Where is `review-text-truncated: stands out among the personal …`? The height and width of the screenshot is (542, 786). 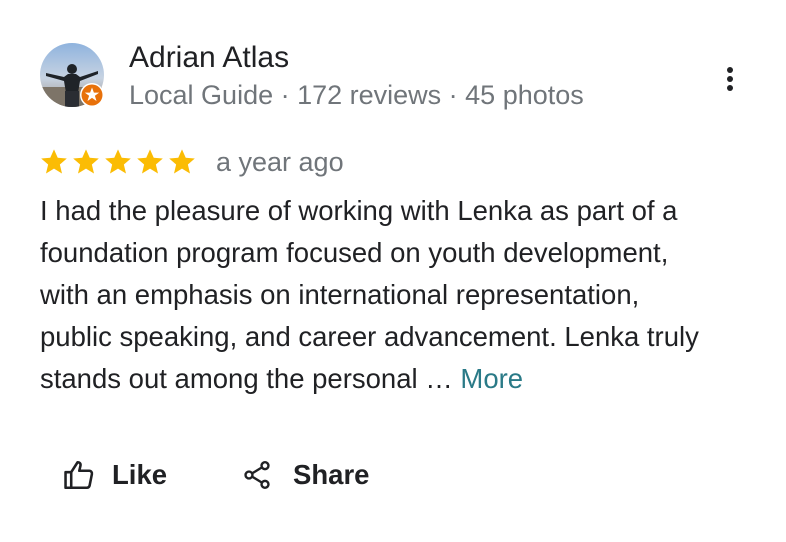 review-text-truncated: stands out among the personal … is located at coordinates (246, 378).